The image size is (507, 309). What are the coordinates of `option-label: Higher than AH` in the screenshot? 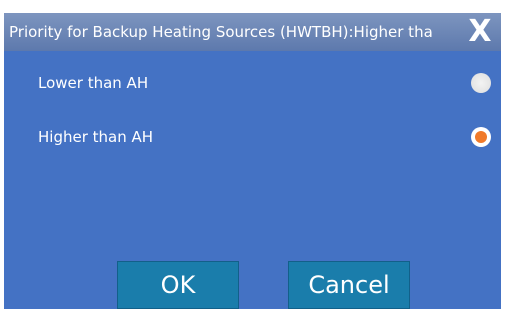 It's located at (96, 137).